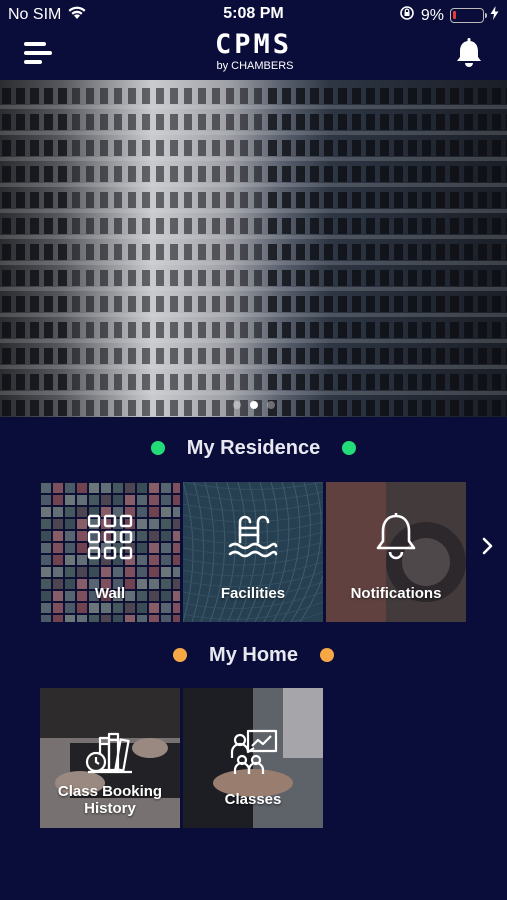 The image size is (507, 900). I want to click on carousel-dot-active, so click(253, 405).